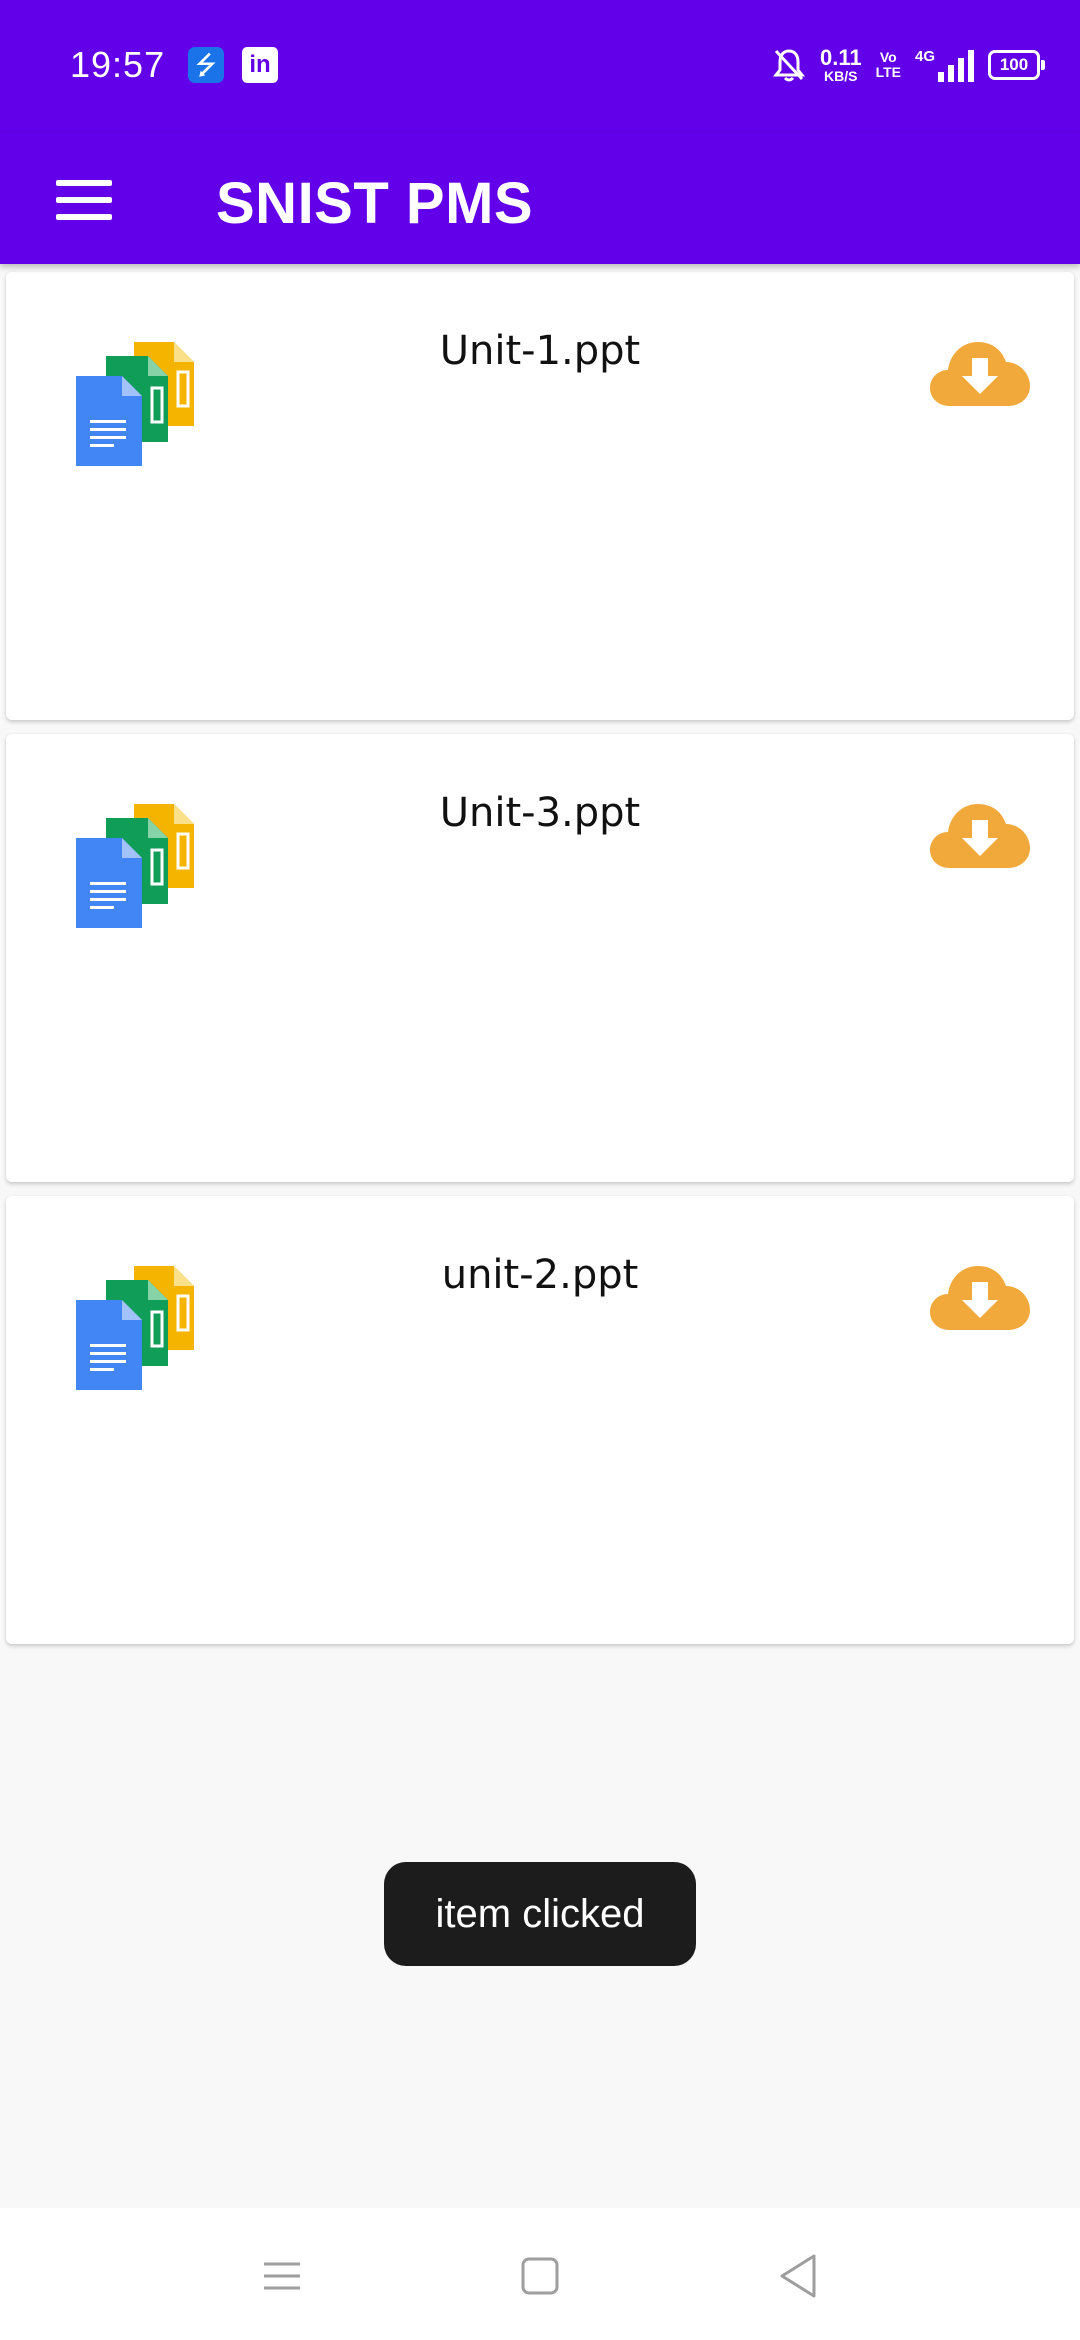  I want to click on network-speed: 0.11 KB/S, so click(840, 64).